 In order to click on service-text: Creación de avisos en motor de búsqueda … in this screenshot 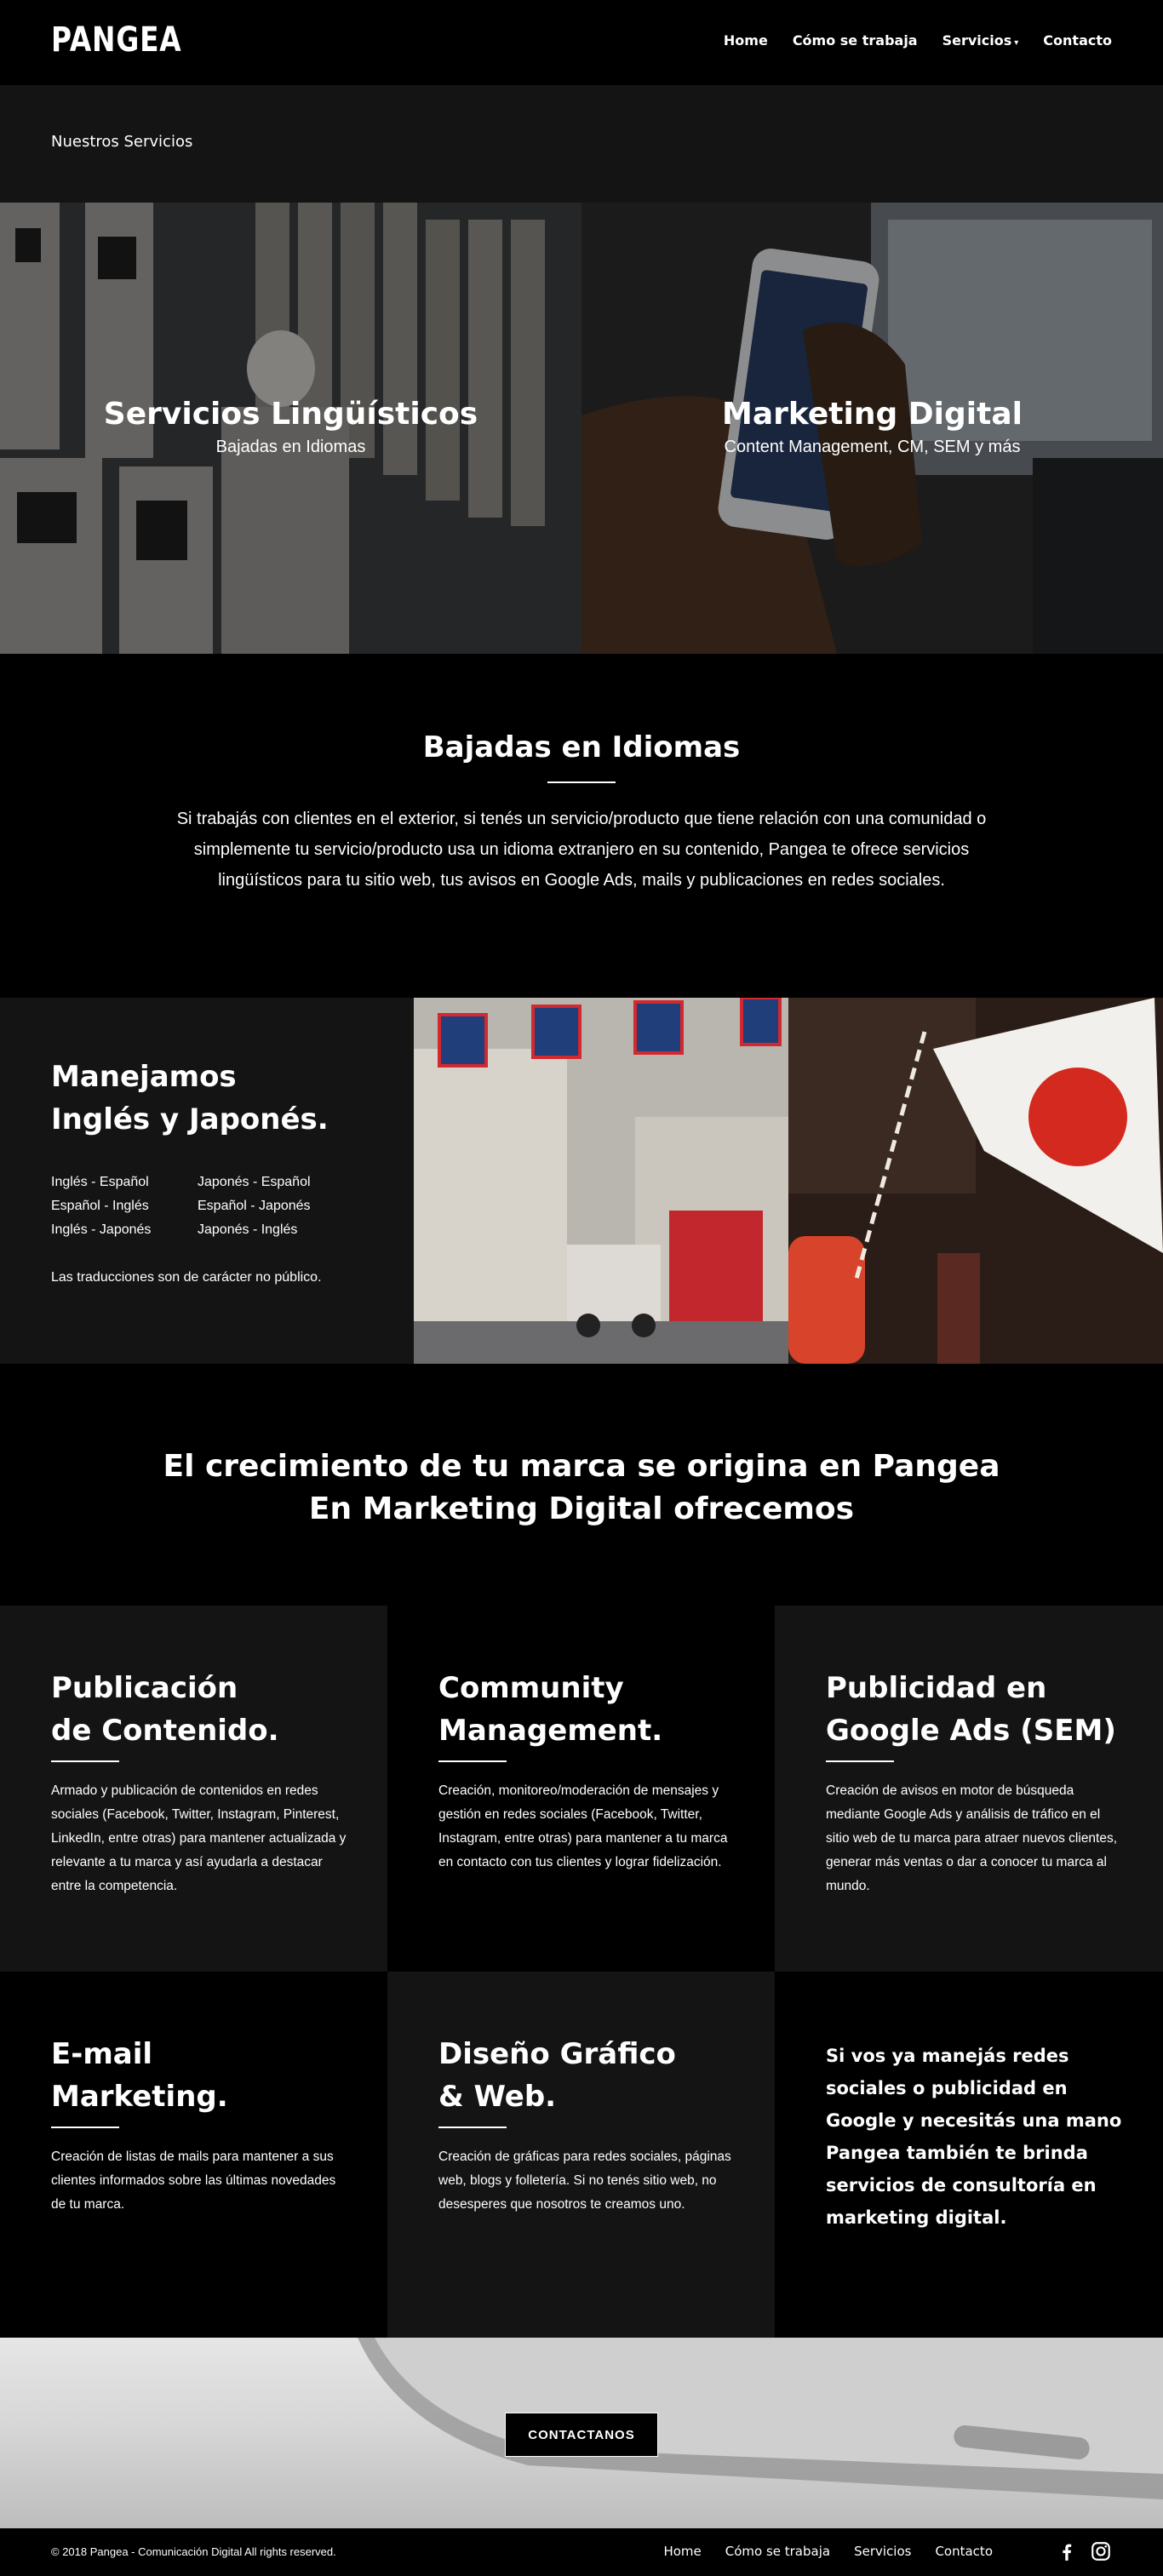, I will do `click(972, 1838)`.